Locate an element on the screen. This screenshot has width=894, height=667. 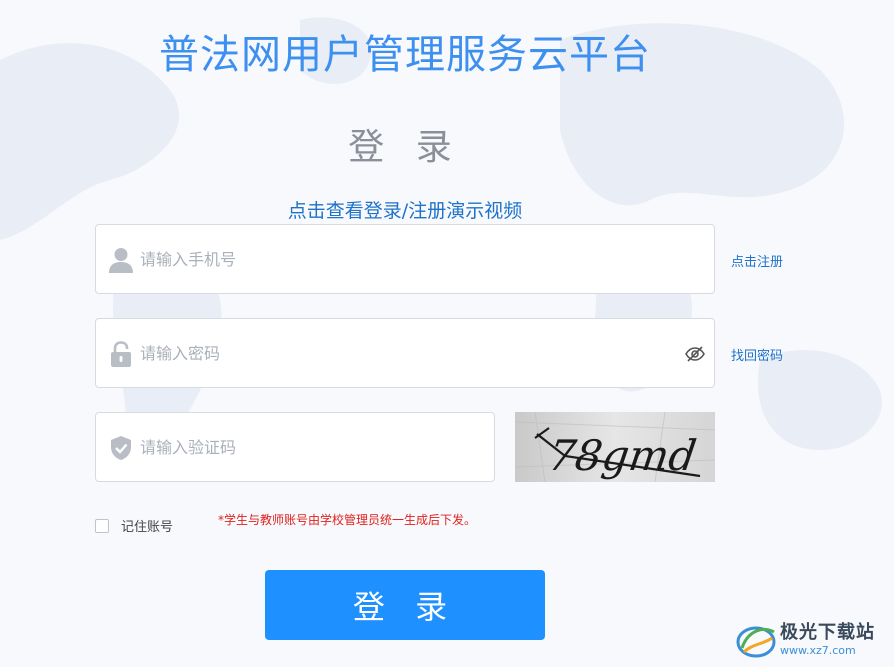
forgot-password-link: 找回密码 is located at coordinates (757, 354).